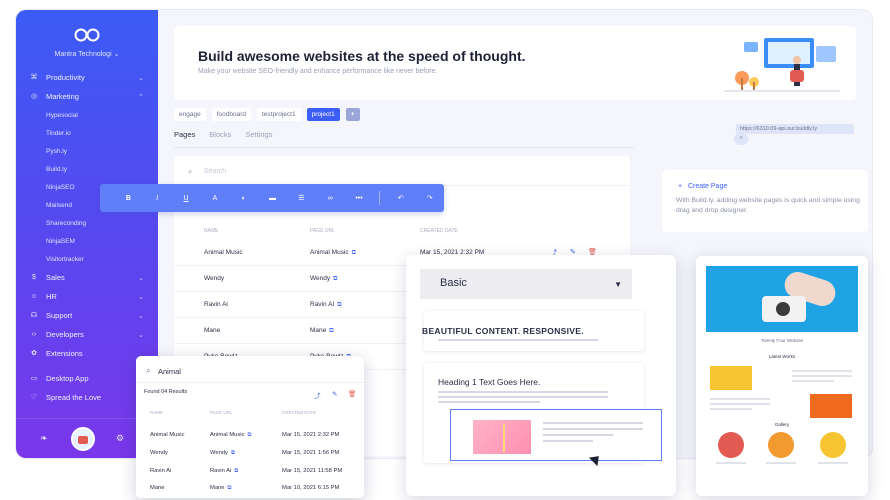  What do you see at coordinates (322, 304) in the screenshot?
I see `page-url: Ravin AI` at bounding box center [322, 304].